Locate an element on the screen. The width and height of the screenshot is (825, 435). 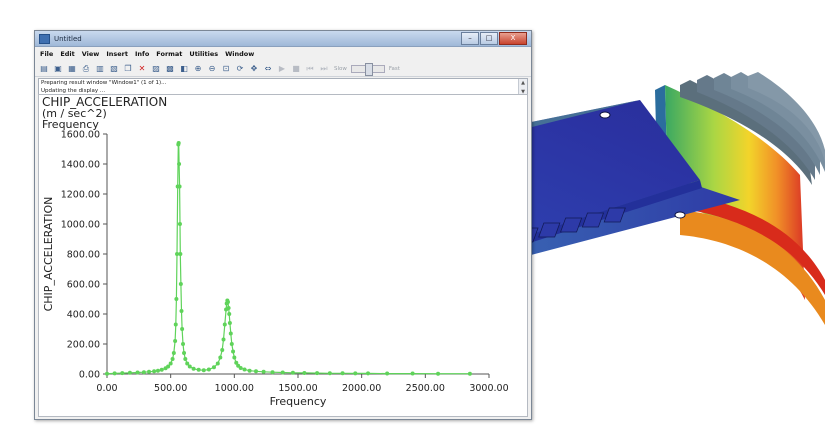
stop-icon: ■ is located at coordinates (296, 68).